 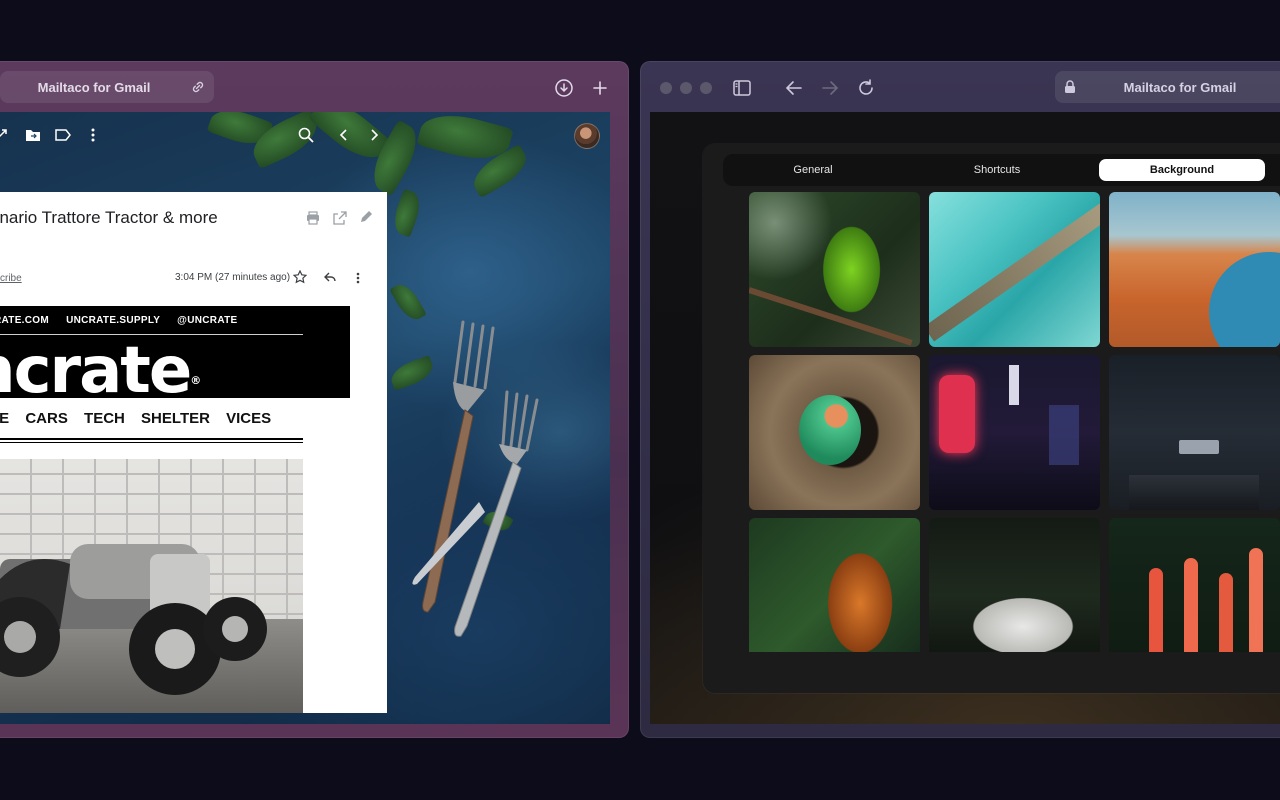 I want to click on rock-ridge, so click(x=1014, y=271).